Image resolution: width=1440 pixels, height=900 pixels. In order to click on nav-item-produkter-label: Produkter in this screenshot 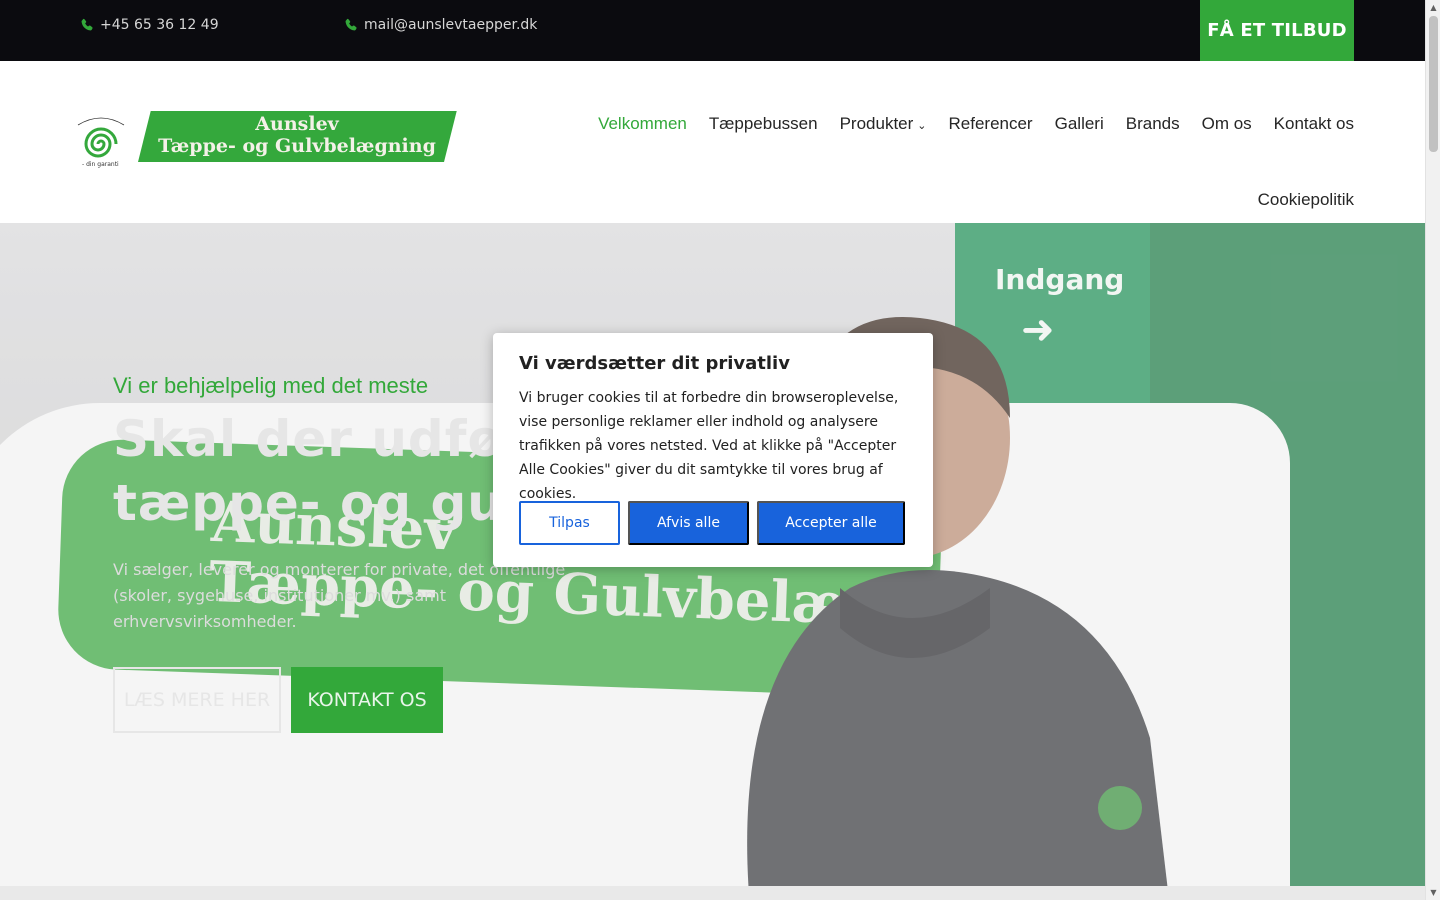, I will do `click(876, 123)`.